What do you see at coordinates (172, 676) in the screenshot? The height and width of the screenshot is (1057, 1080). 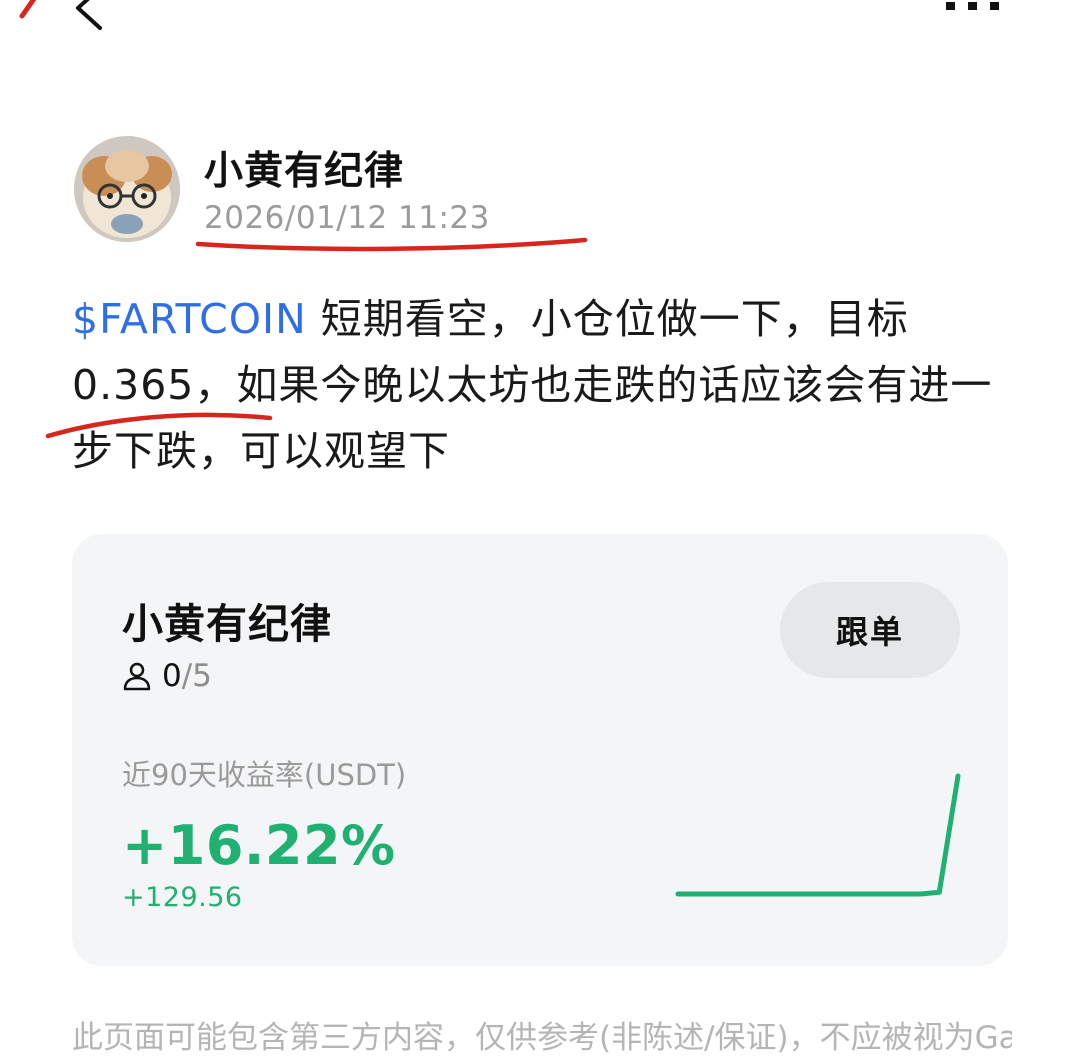 I see `follower-current: 0` at bounding box center [172, 676].